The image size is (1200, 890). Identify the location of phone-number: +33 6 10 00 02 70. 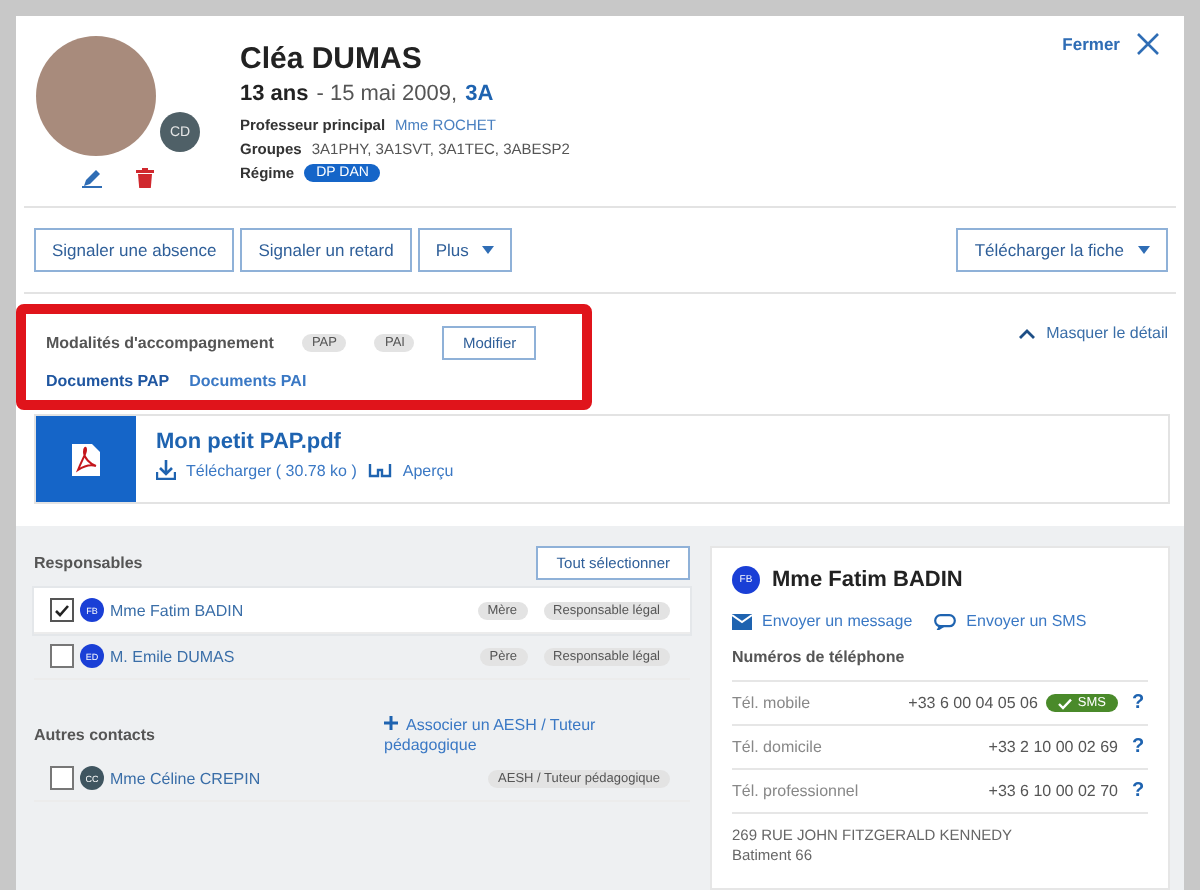
(1053, 791).